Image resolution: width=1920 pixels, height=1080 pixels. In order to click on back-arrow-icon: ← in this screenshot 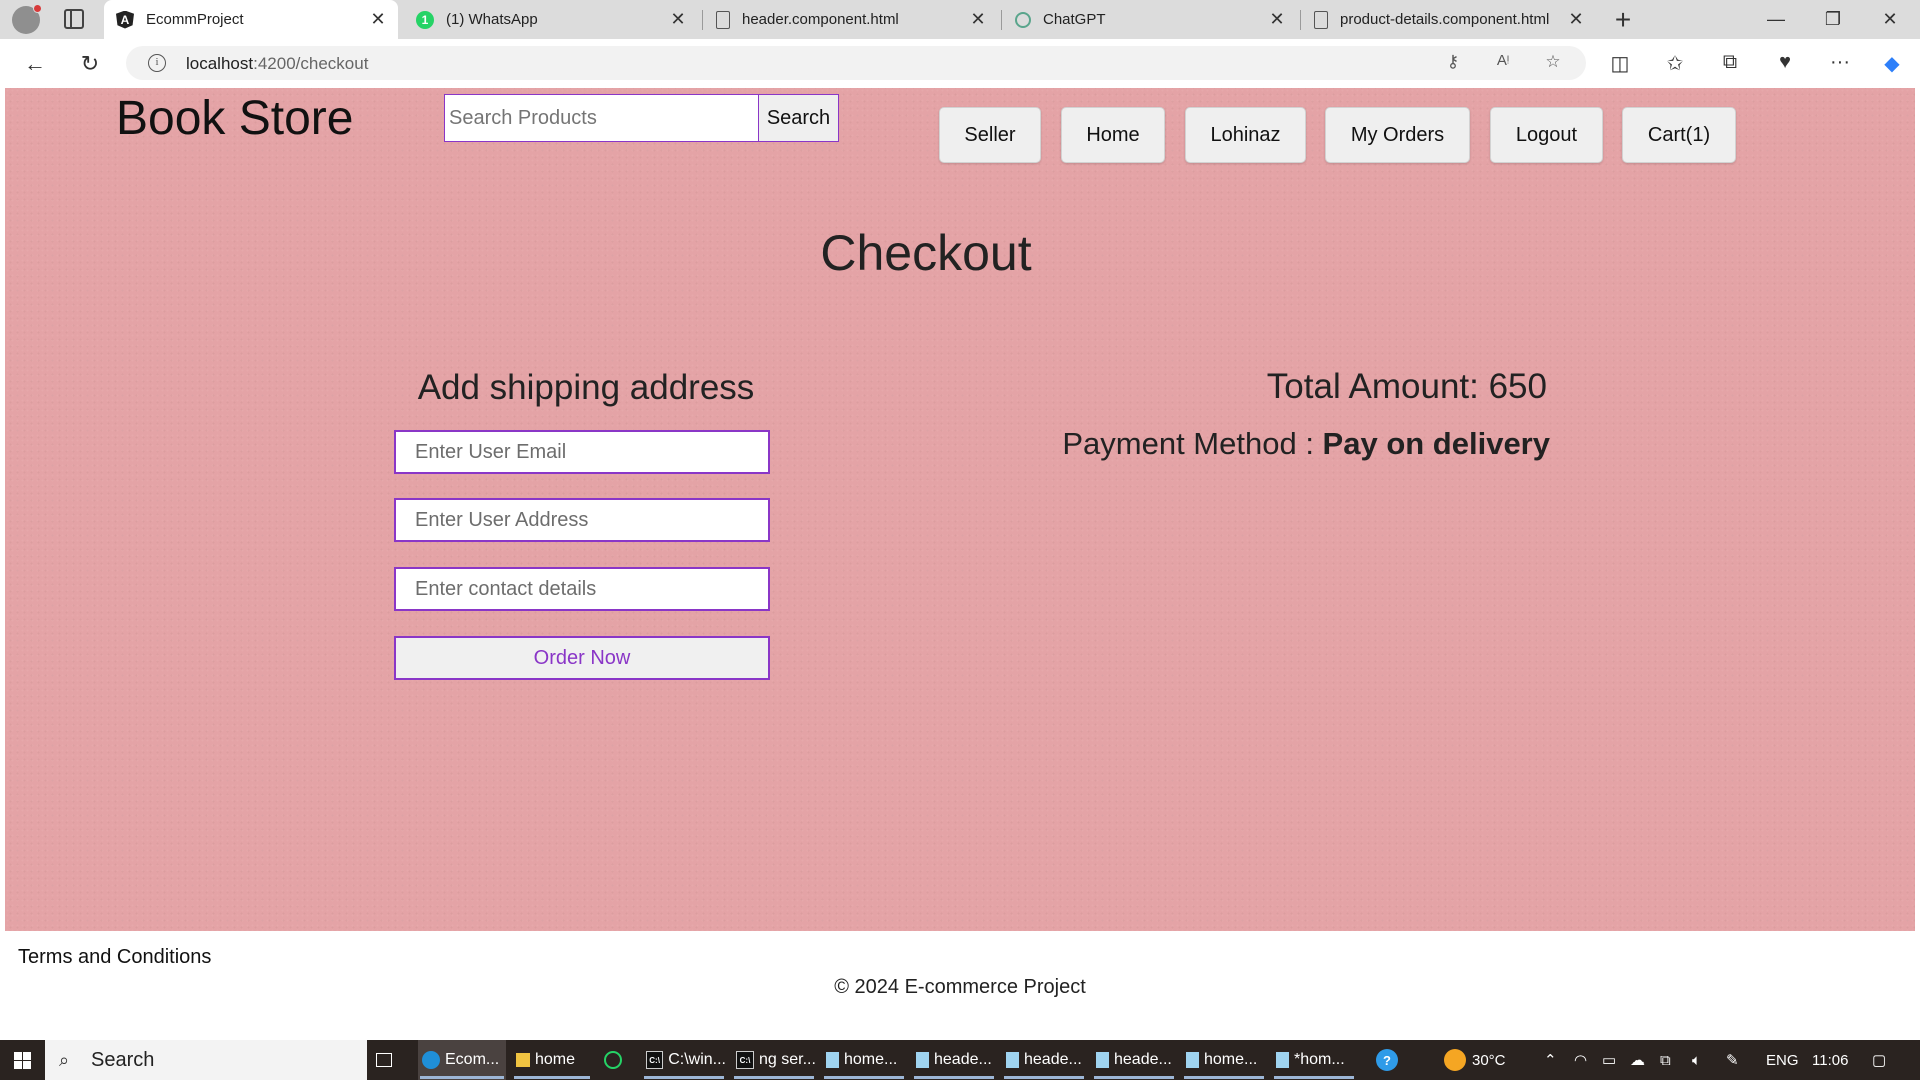, I will do `click(35, 64)`.